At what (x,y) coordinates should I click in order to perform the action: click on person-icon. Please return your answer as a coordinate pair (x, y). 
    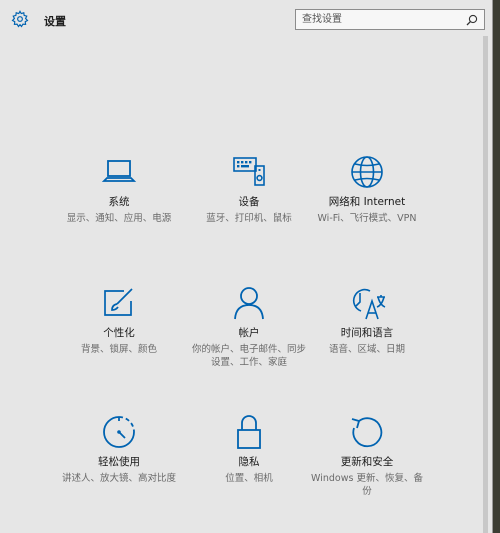
    Looking at the image, I should click on (249, 303).